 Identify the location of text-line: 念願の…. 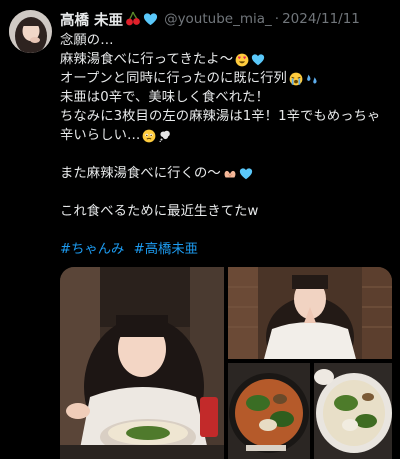
(87, 40).